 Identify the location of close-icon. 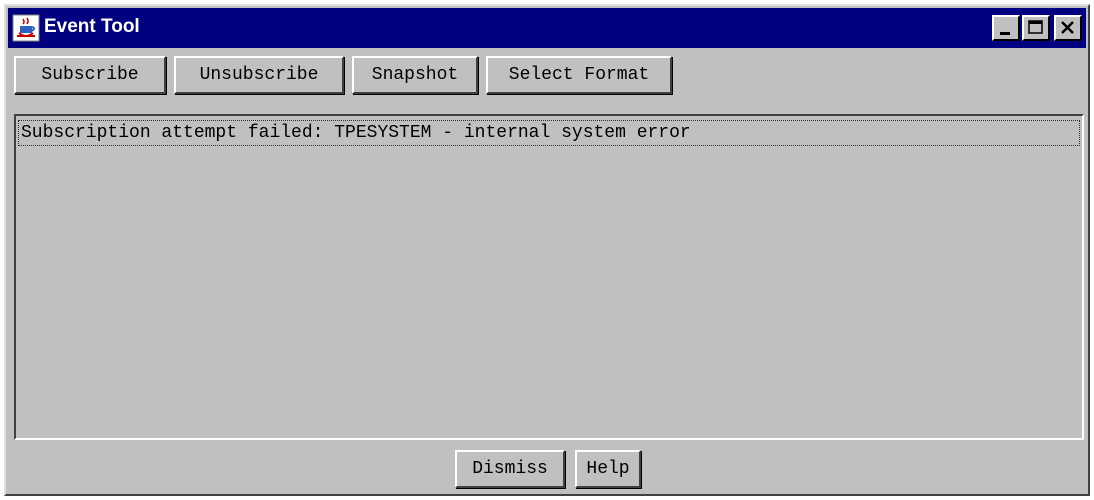
(1067, 27).